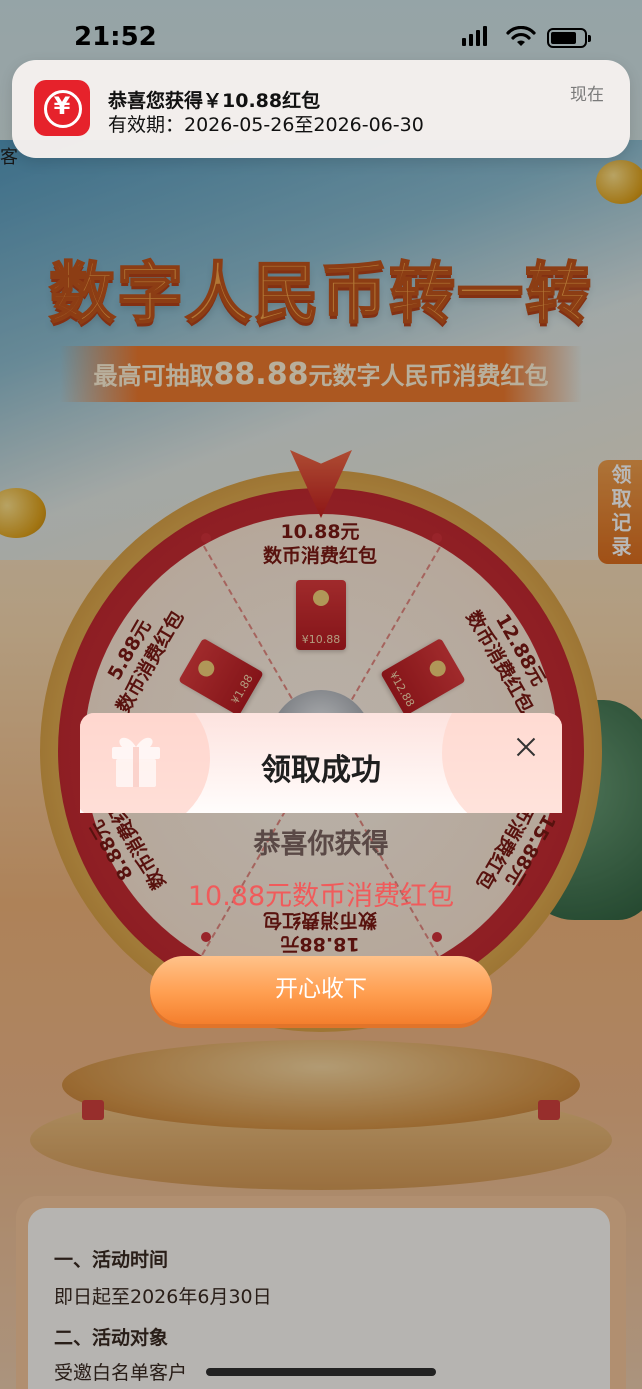 This screenshot has width=642, height=1389. I want to click on success-dialog: 领取成功, so click(321, 763).